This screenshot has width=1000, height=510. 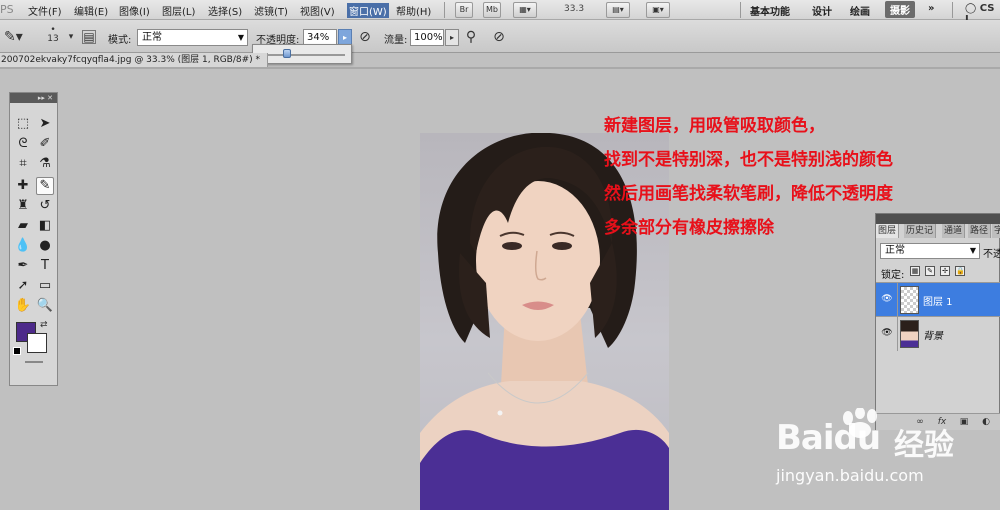 I want to click on baidu-jingyan-watermark: Baidu 经验 jingyan.baidu.com, so click(x=886, y=454).